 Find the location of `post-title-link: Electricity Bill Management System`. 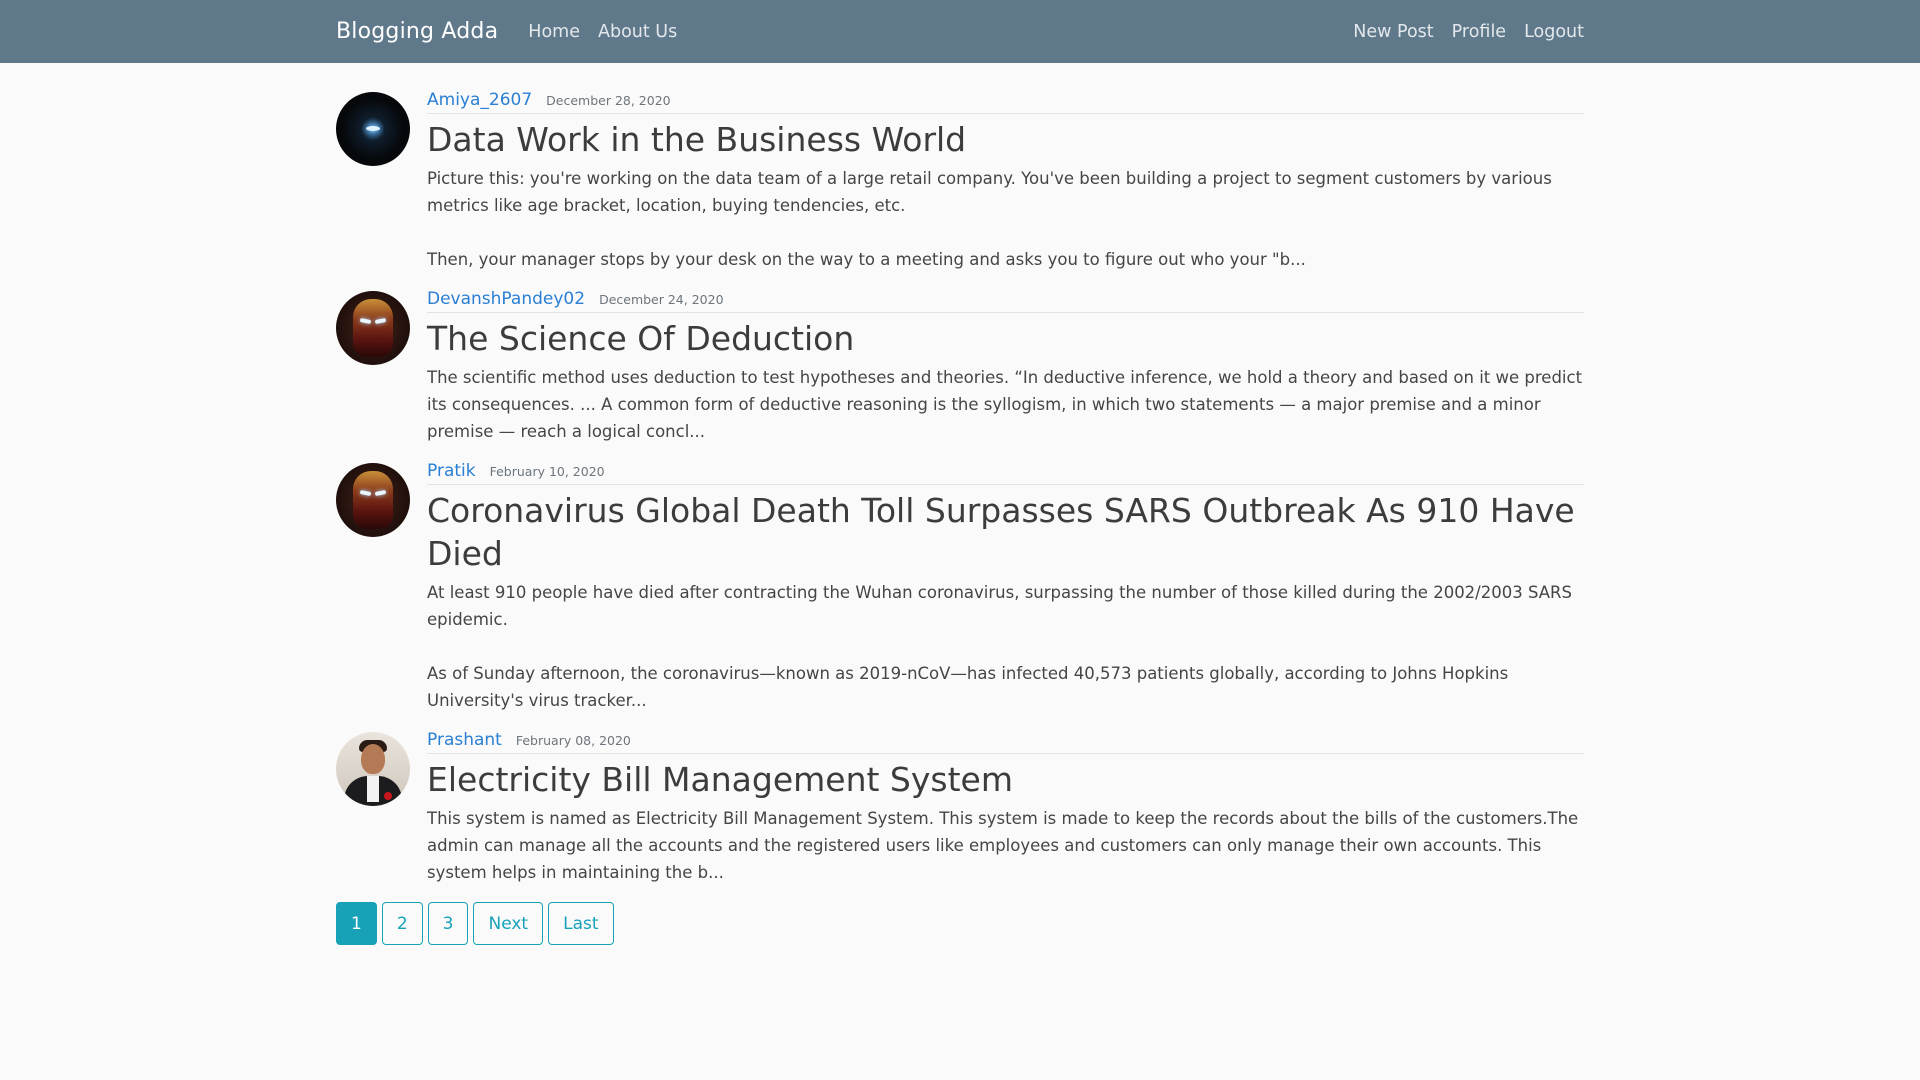

post-title-link: Electricity Bill Management System is located at coordinates (1005, 779).